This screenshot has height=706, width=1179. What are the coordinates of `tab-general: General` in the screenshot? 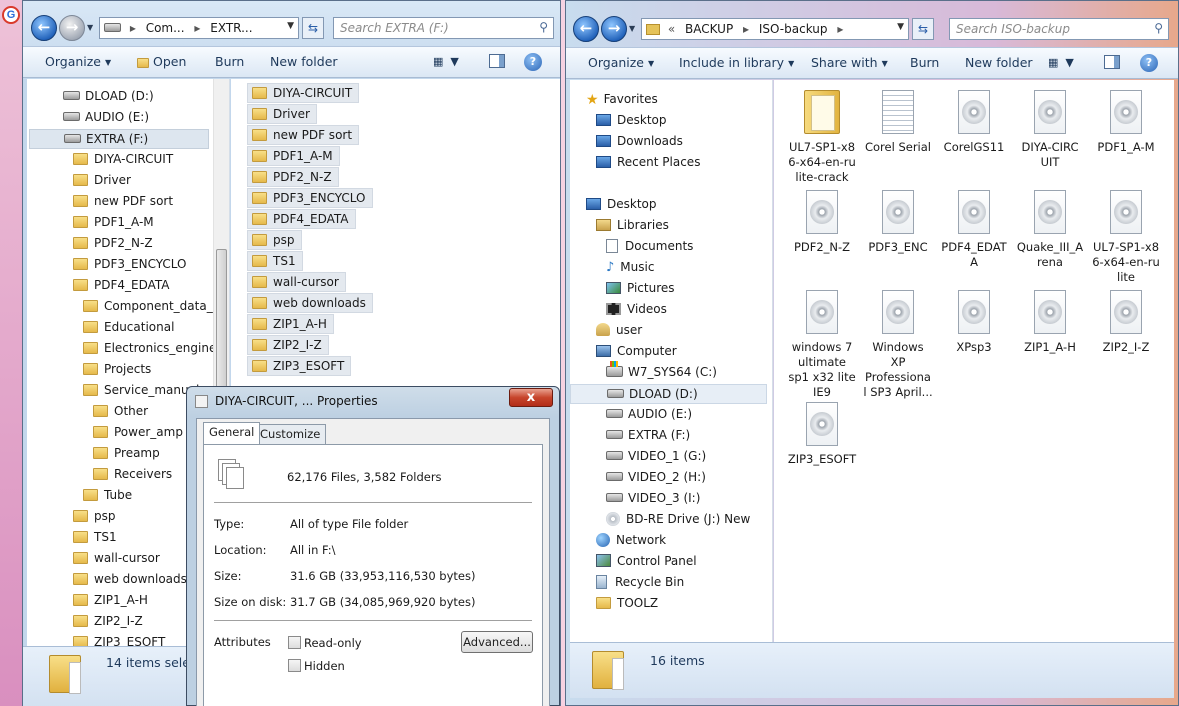 It's located at (232, 433).